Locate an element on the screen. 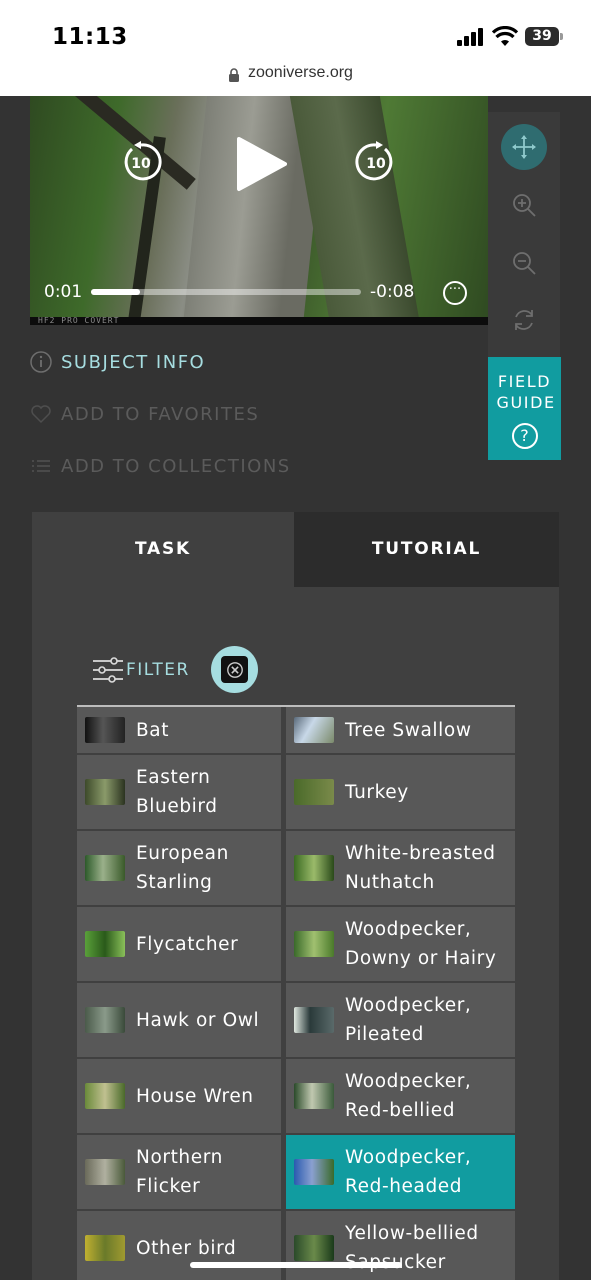 Image resolution: width=591 pixels, height=1280 pixels. choice-button: White-breasted Nuthatch is located at coordinates (400, 868).